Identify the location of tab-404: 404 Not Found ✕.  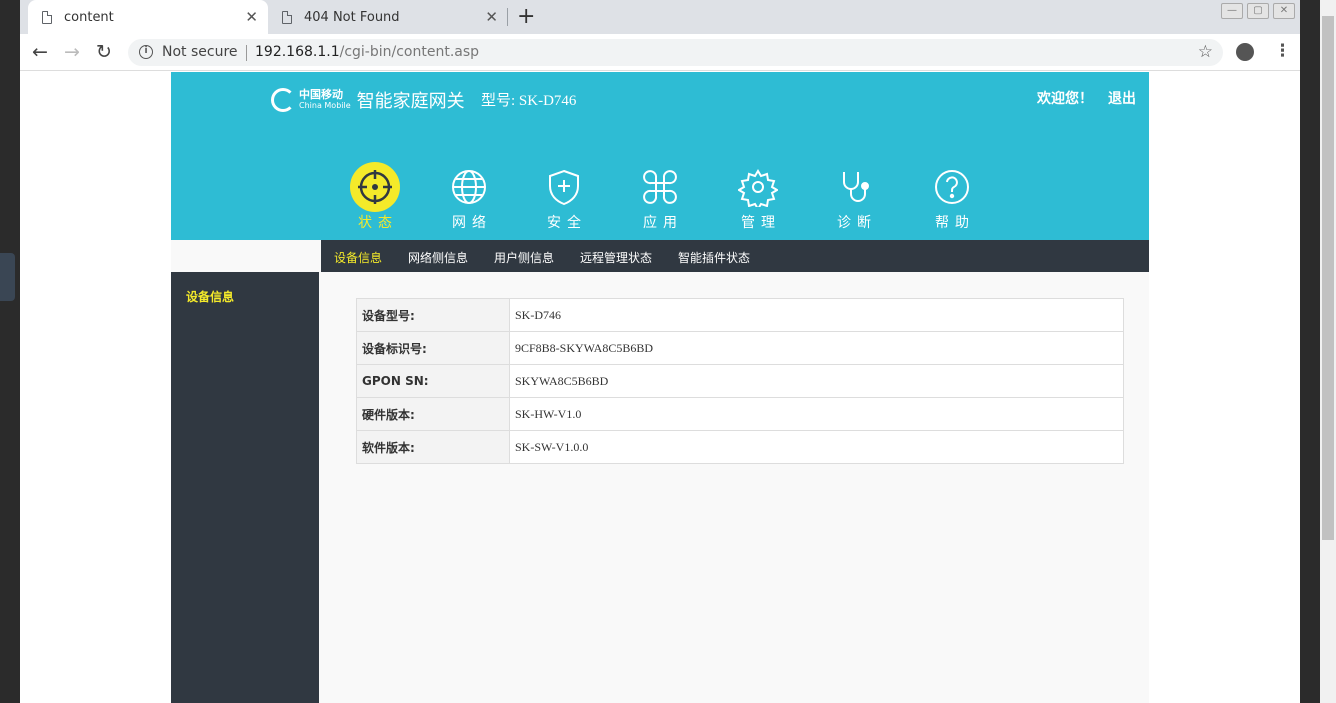
(388, 17).